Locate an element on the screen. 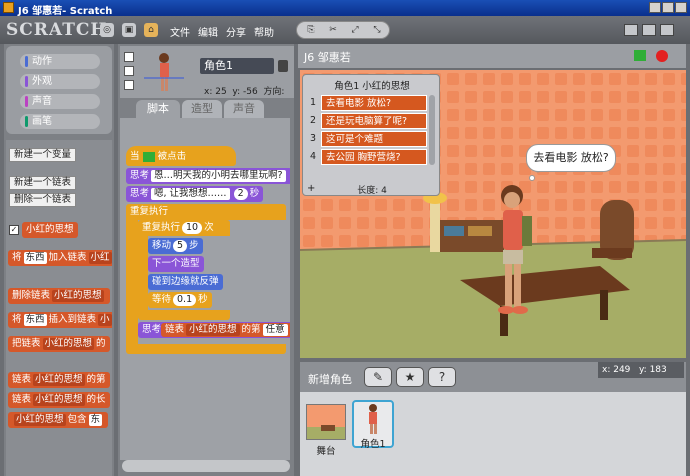 This screenshot has width=690, height=476. tab-sounds: 声音 is located at coordinates (244, 109).